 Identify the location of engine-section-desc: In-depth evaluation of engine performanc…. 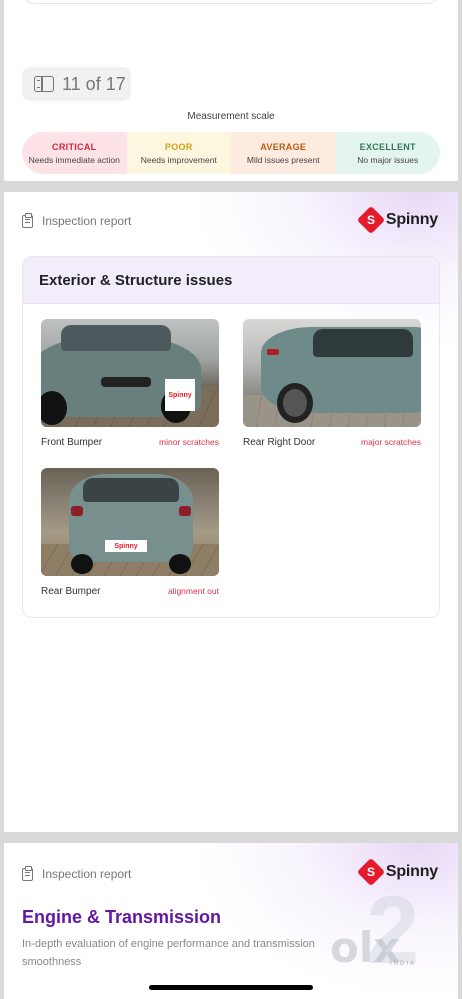
(168, 953).